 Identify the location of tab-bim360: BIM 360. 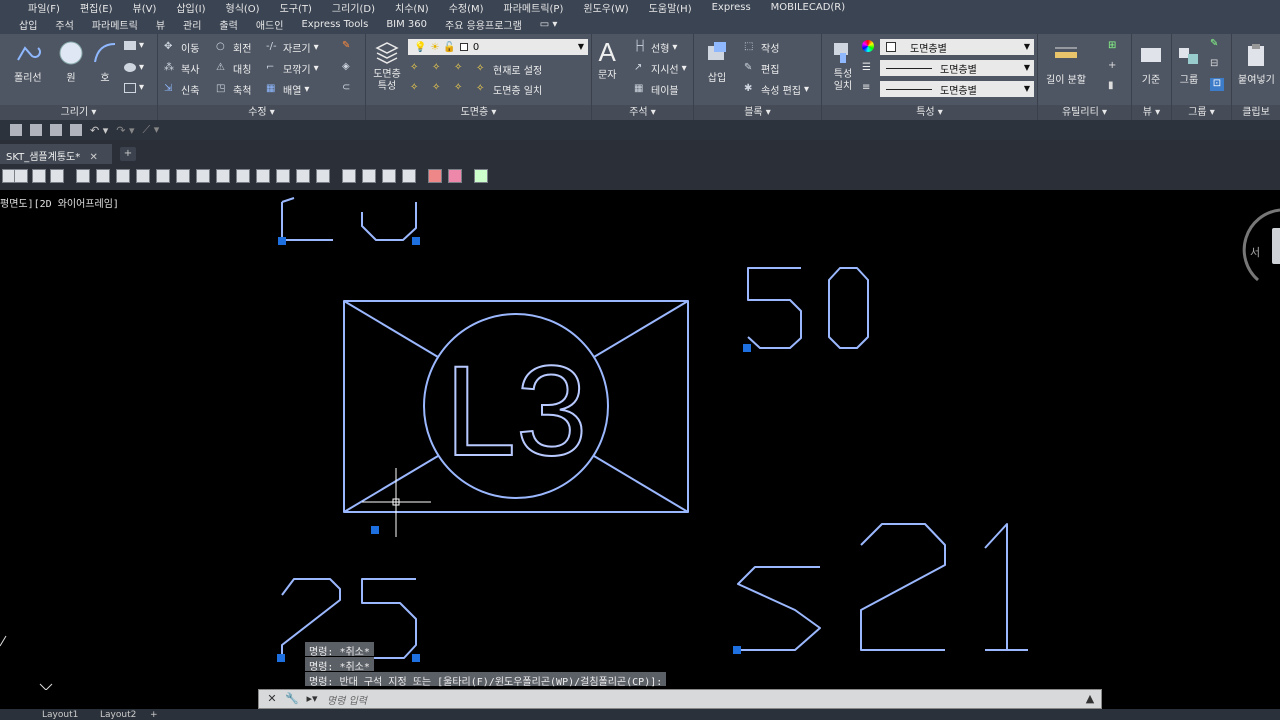
(406, 24).